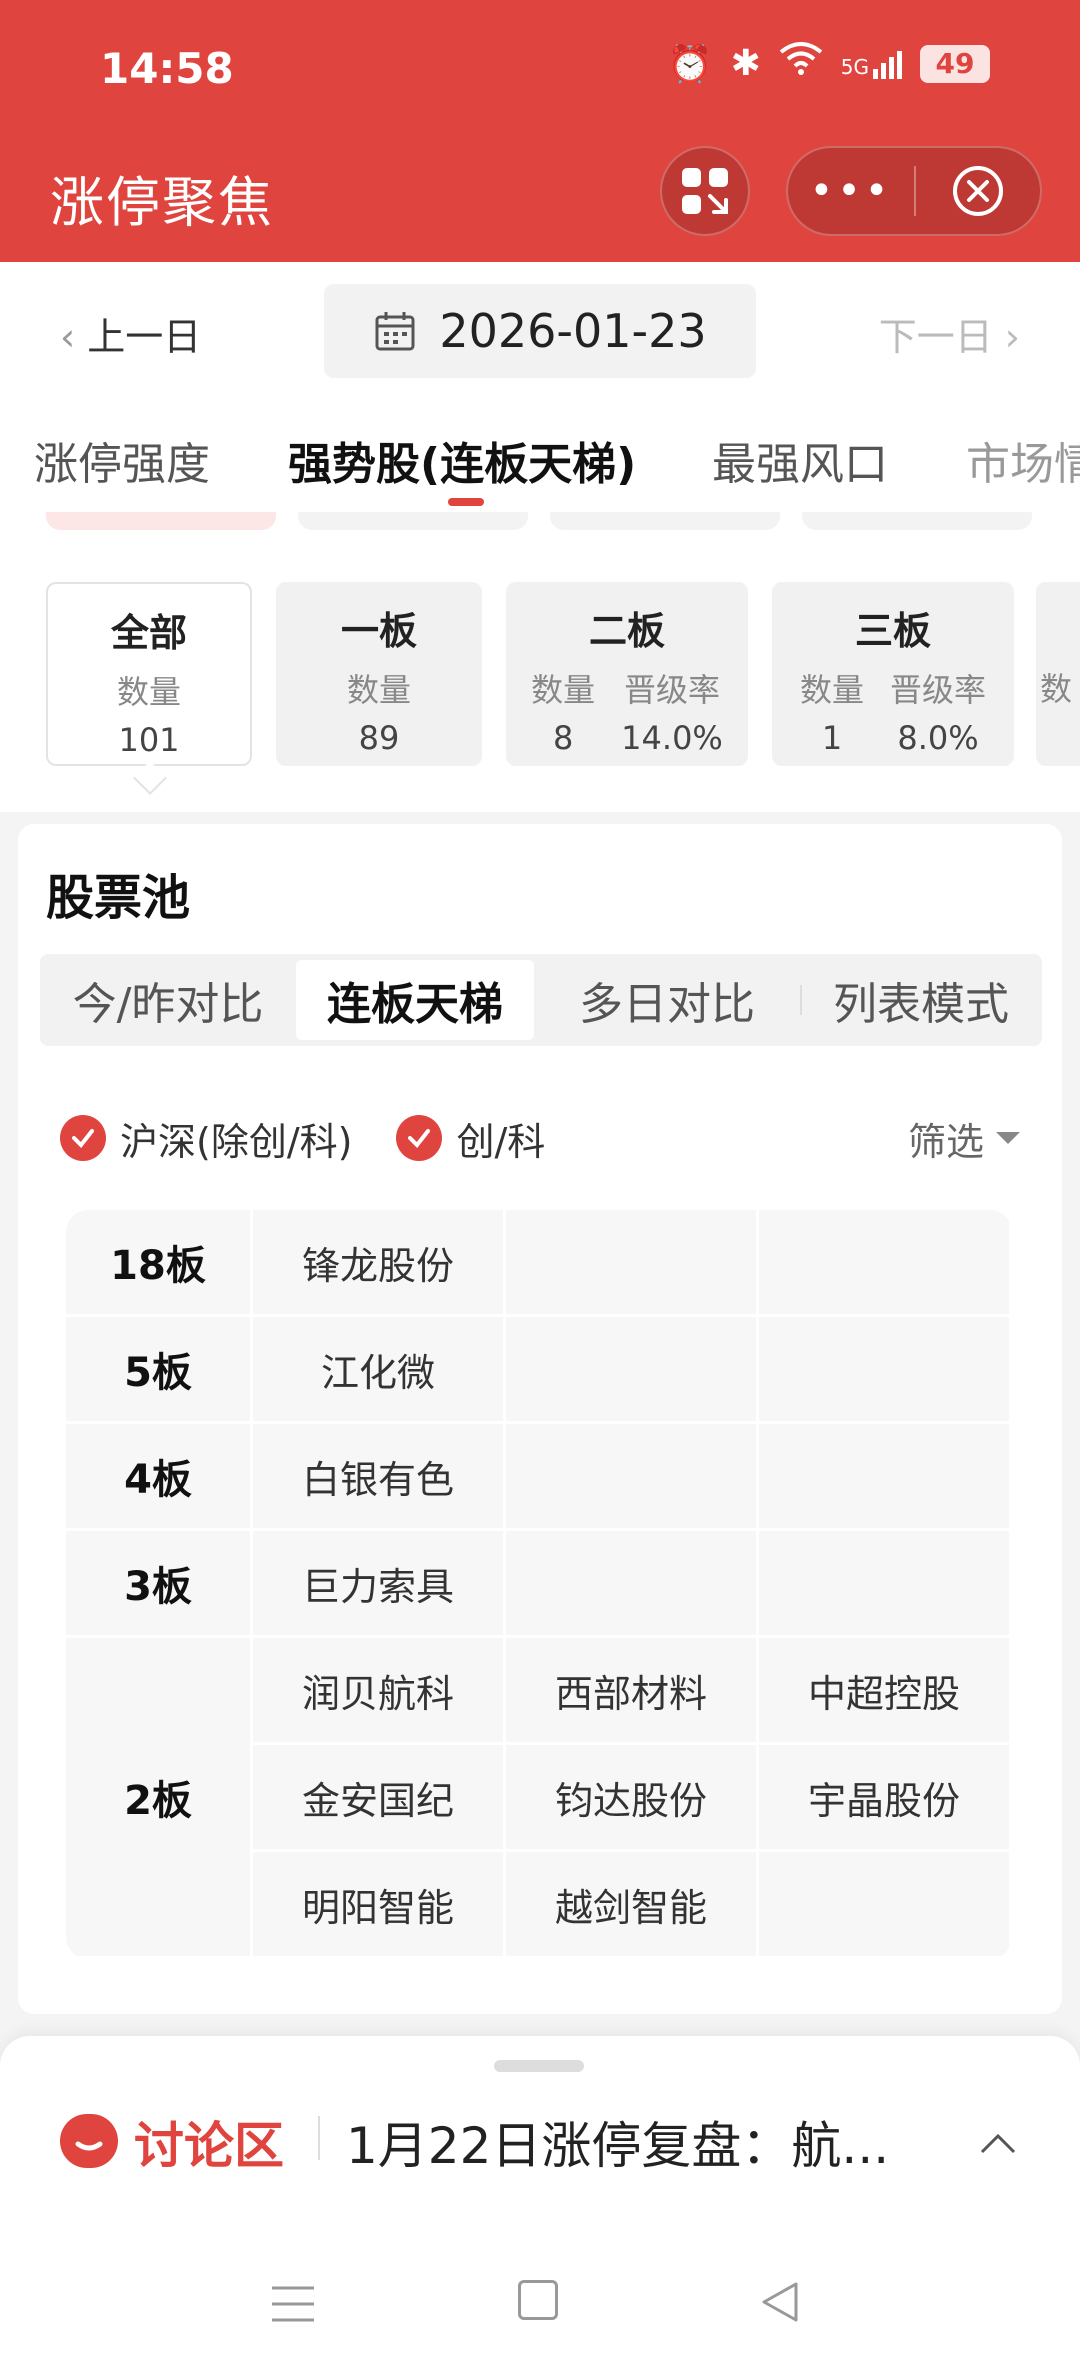 This screenshot has height=2373, width=1080. Describe the element at coordinates (130, 333) in the screenshot. I see `prev-day-button: ‹ 上一日` at that location.